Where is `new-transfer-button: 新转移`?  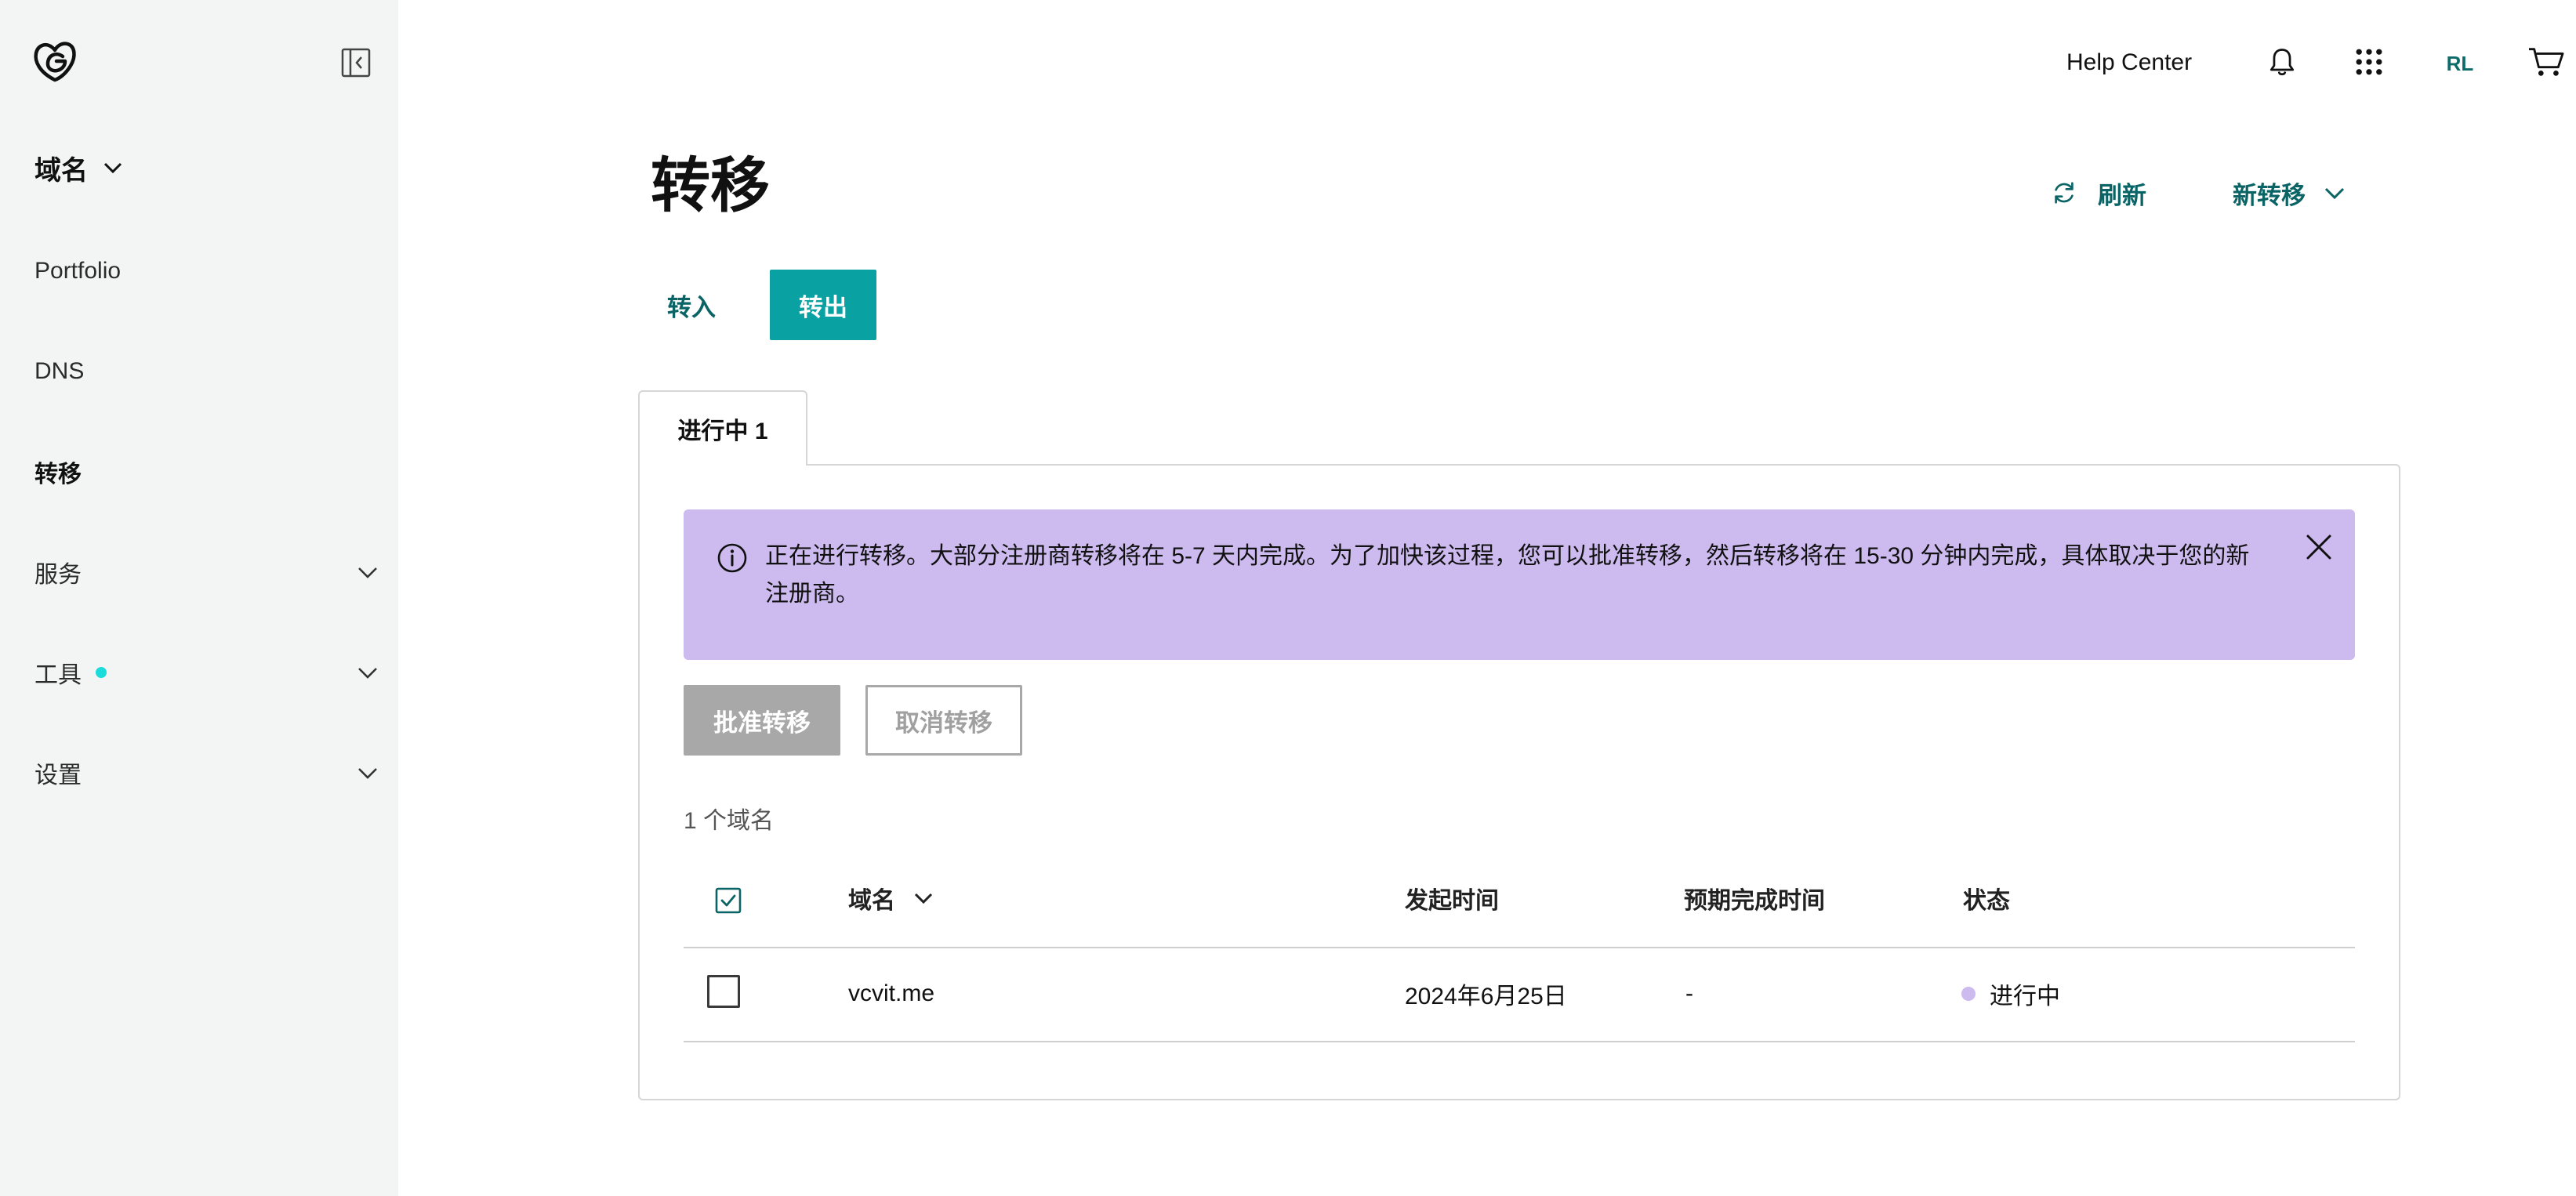
new-transfer-button: 新转移 is located at coordinates (2289, 192).